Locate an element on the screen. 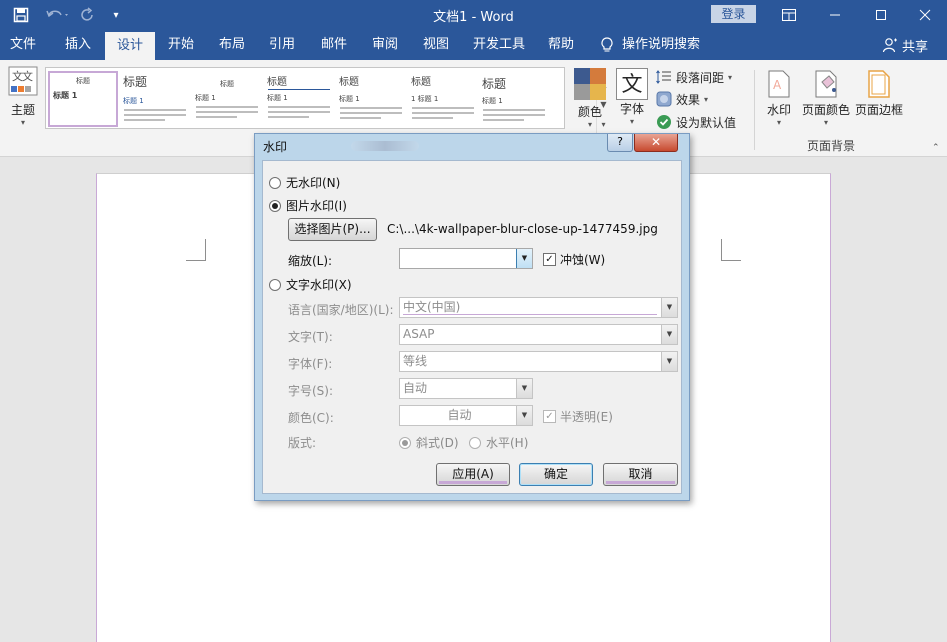 Image resolution: width=947 pixels, height=642 pixels. tab-review: 审阅 is located at coordinates (385, 45).